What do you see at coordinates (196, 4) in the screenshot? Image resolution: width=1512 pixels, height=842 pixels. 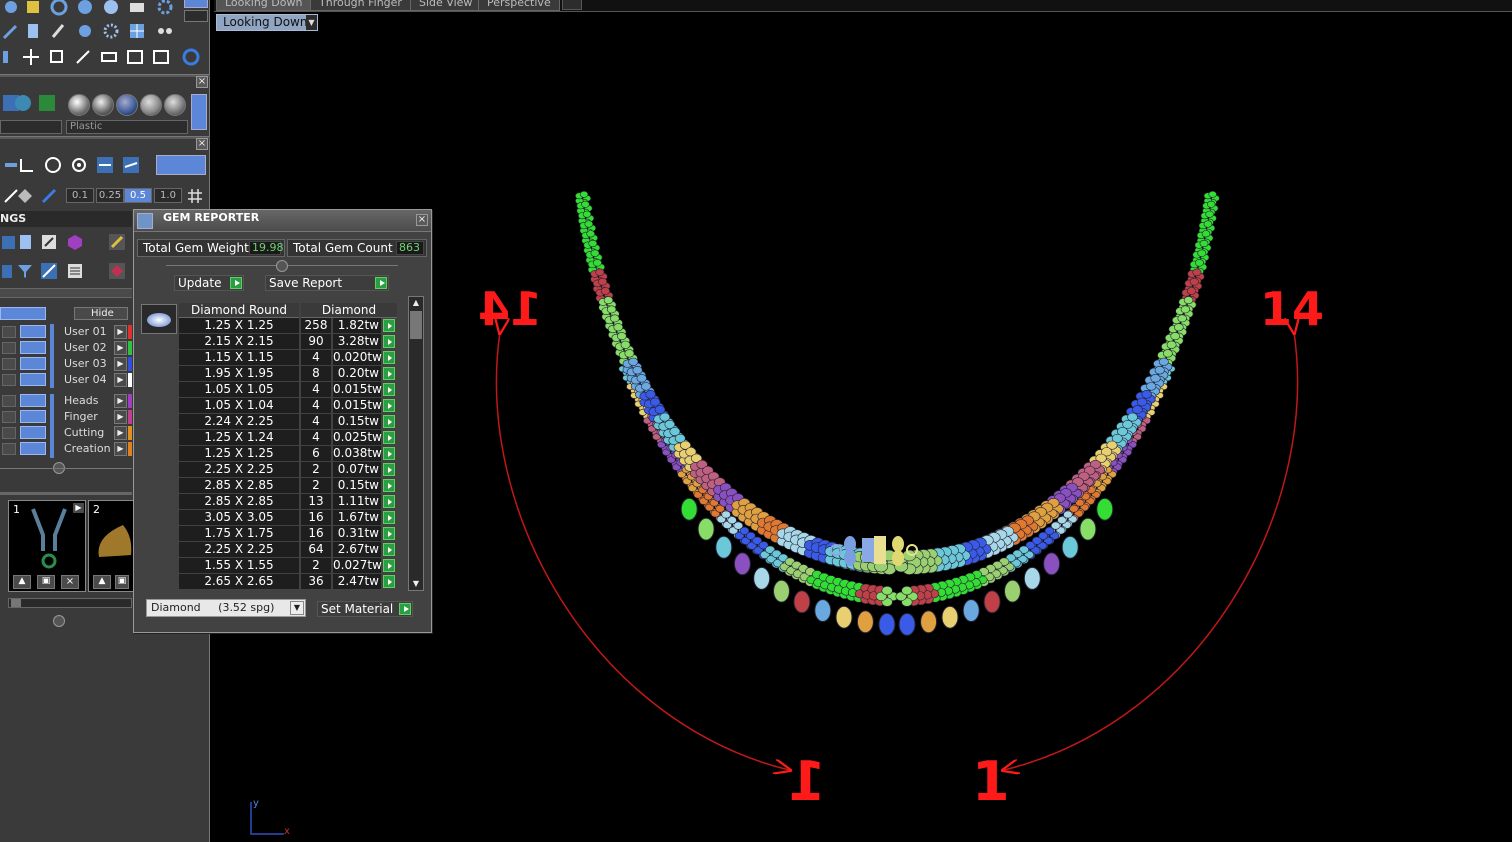 I see `panel-toggle-button` at bounding box center [196, 4].